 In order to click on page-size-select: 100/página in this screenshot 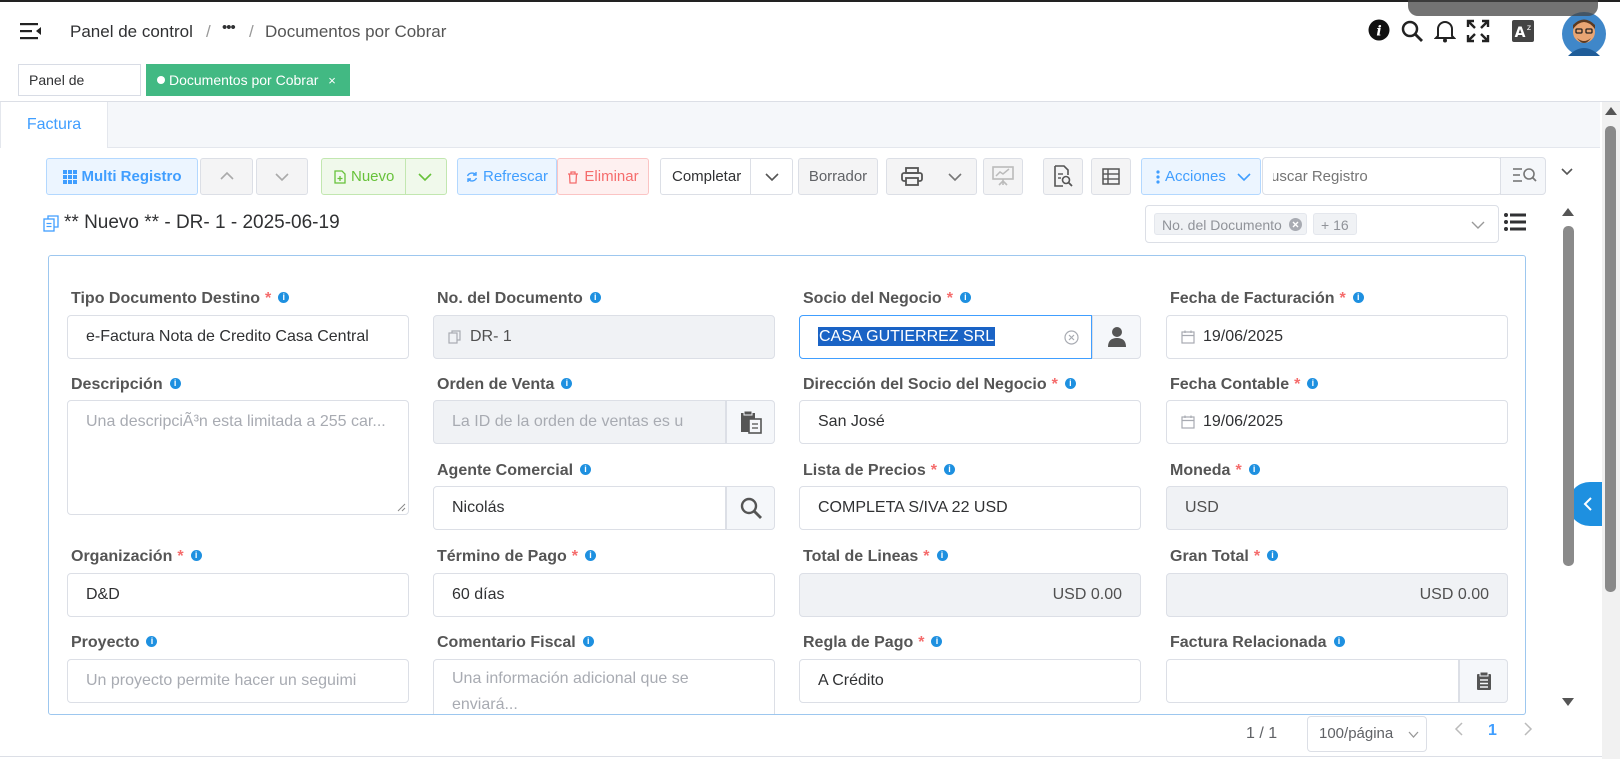, I will do `click(1367, 734)`.